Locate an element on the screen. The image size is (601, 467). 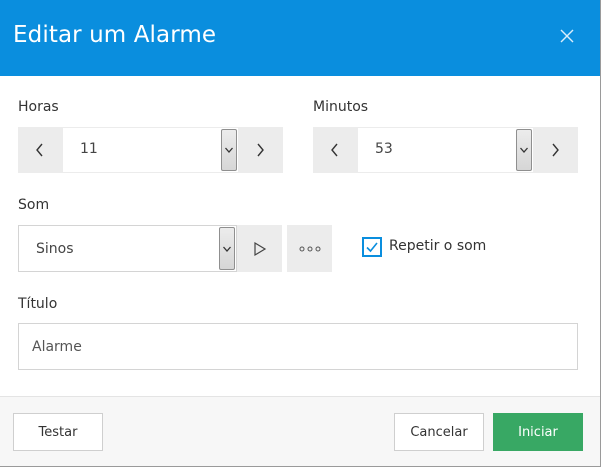
repeat-sound-label: Repetir o som is located at coordinates (437, 246).